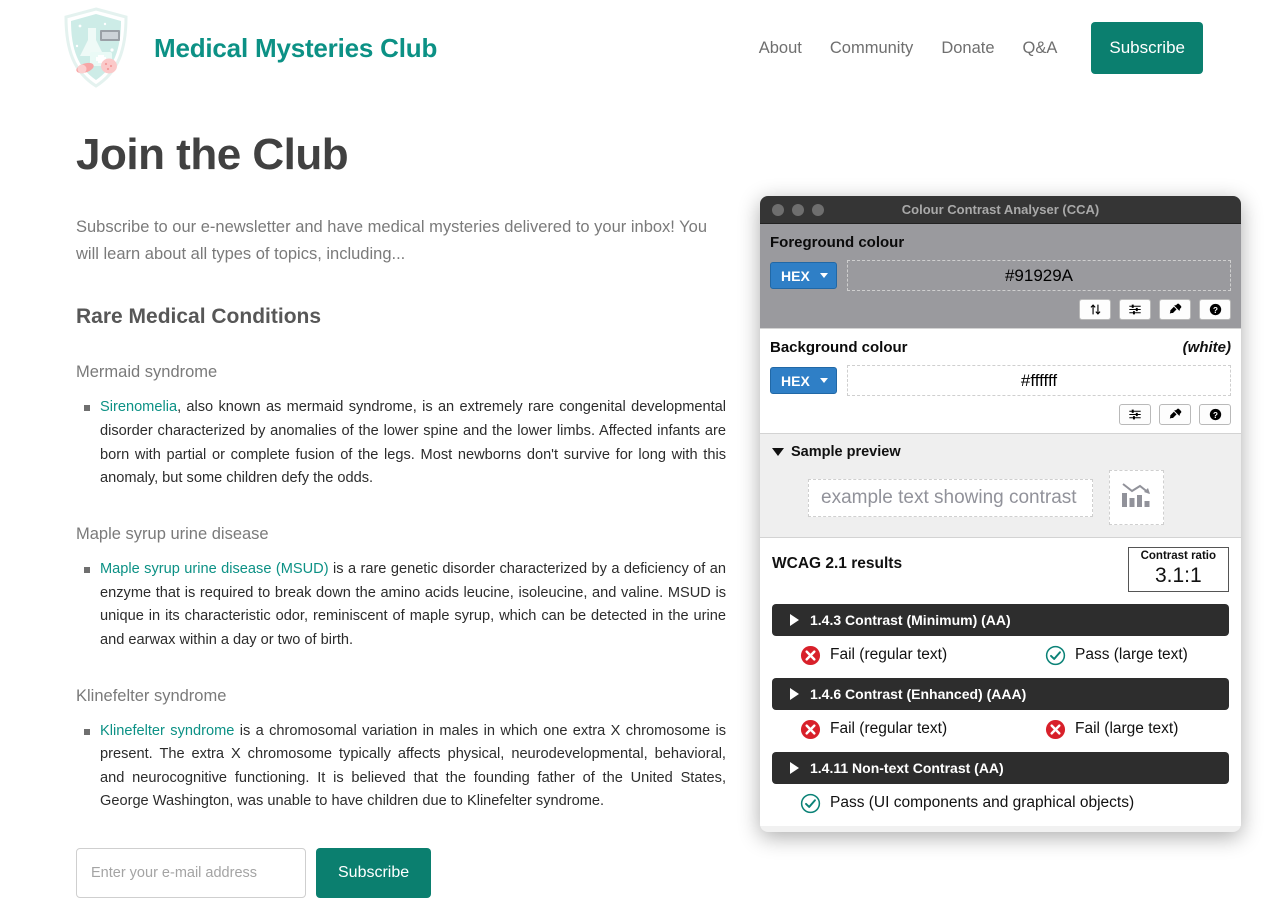  What do you see at coordinates (1039, 380) in the screenshot?
I see `background-colour-input: #ffffff` at bounding box center [1039, 380].